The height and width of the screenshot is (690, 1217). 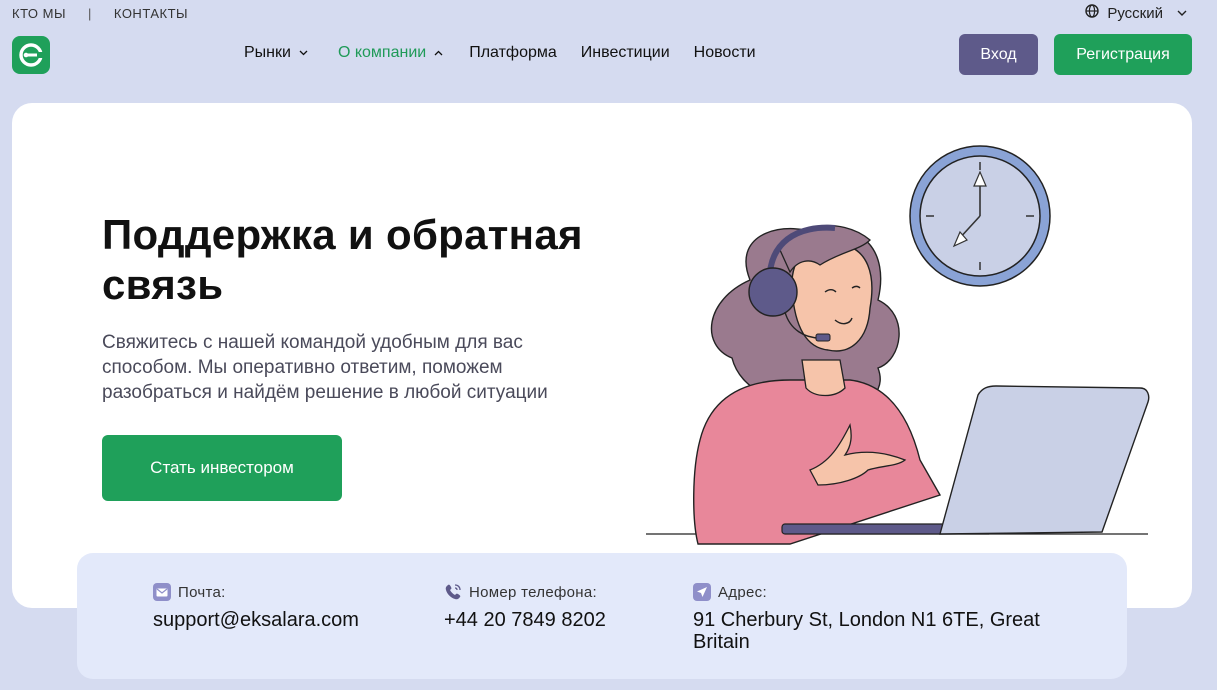 What do you see at coordinates (100, 13) in the screenshot?
I see `top-links: КТО МЫ | КОНТАКТЫ` at bounding box center [100, 13].